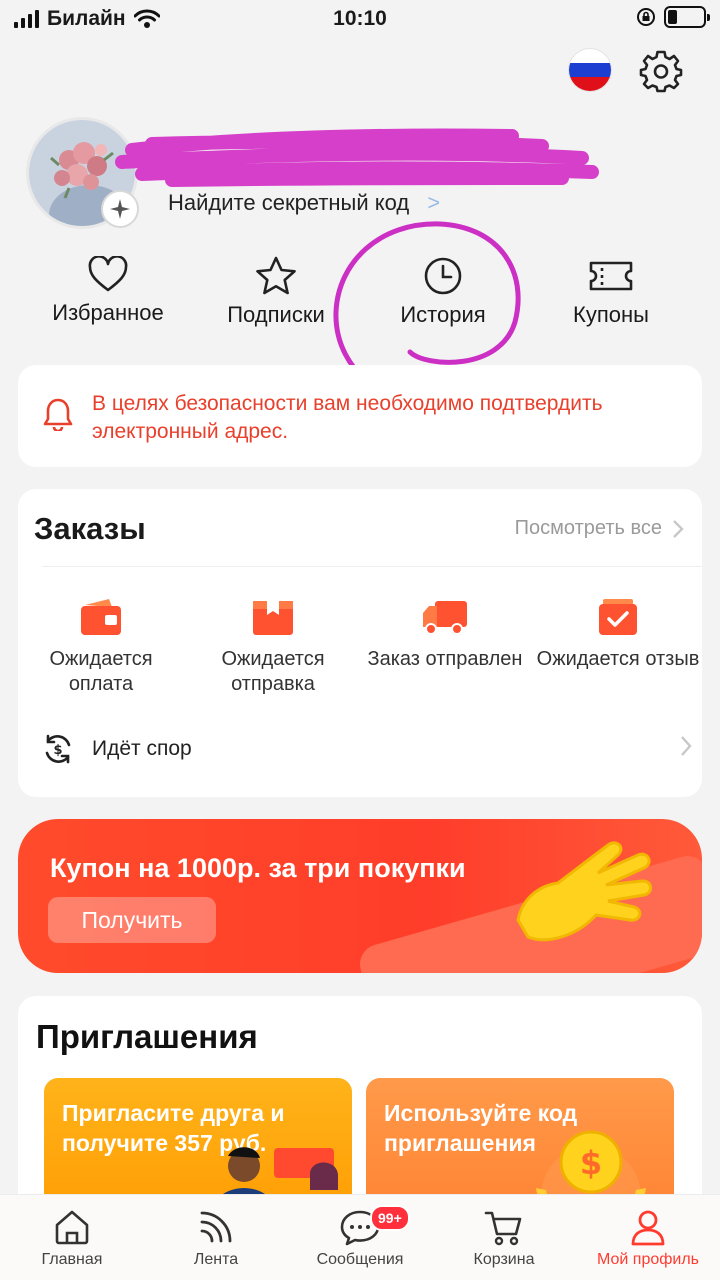  I want to click on truck-icon, so click(445, 618).